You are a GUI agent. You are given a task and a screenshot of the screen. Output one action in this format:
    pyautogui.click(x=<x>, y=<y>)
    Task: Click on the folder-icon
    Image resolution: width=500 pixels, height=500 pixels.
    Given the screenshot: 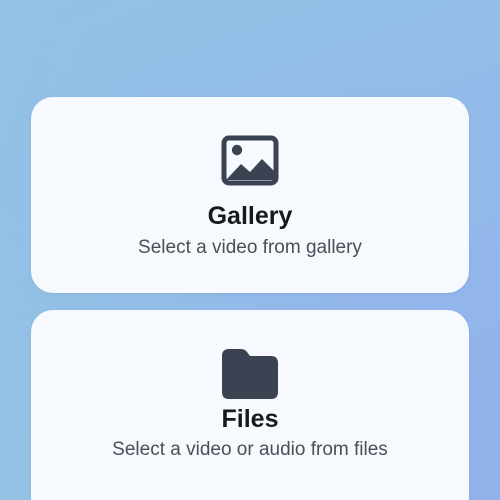 What is the action you would take?
    pyautogui.click(x=250, y=355)
    